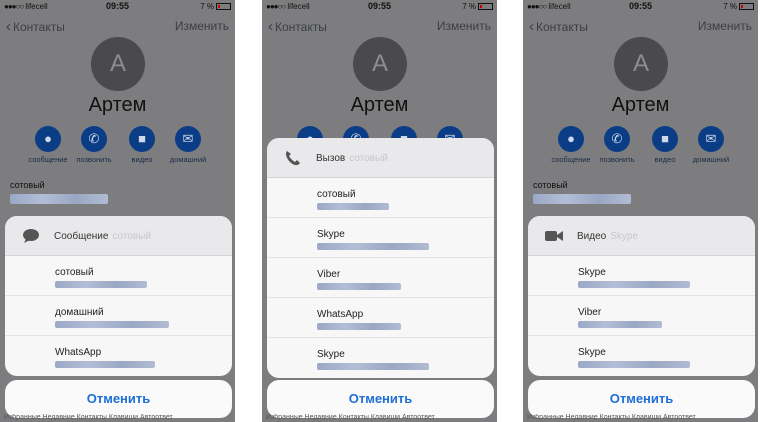 The image size is (760, 422). I want to click on phone-icon, so click(293, 158).